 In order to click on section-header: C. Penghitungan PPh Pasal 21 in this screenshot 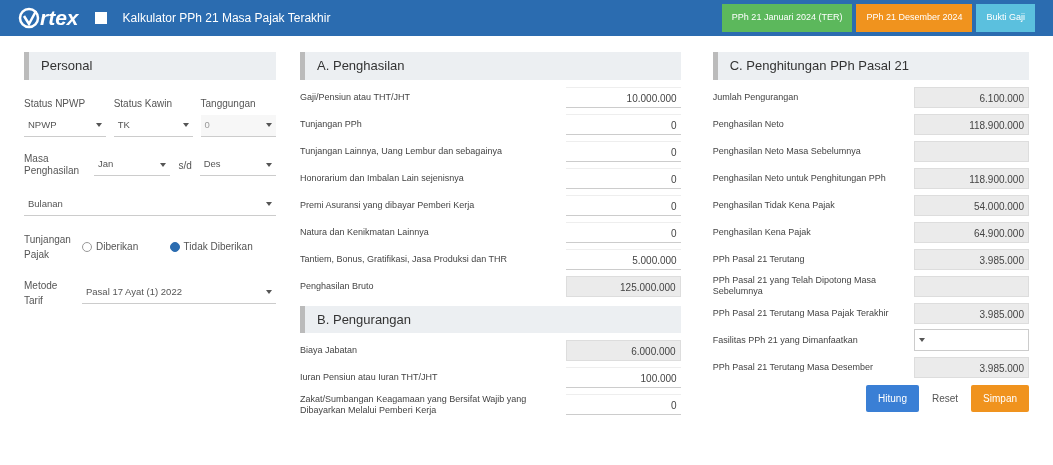, I will do `click(870, 66)`.